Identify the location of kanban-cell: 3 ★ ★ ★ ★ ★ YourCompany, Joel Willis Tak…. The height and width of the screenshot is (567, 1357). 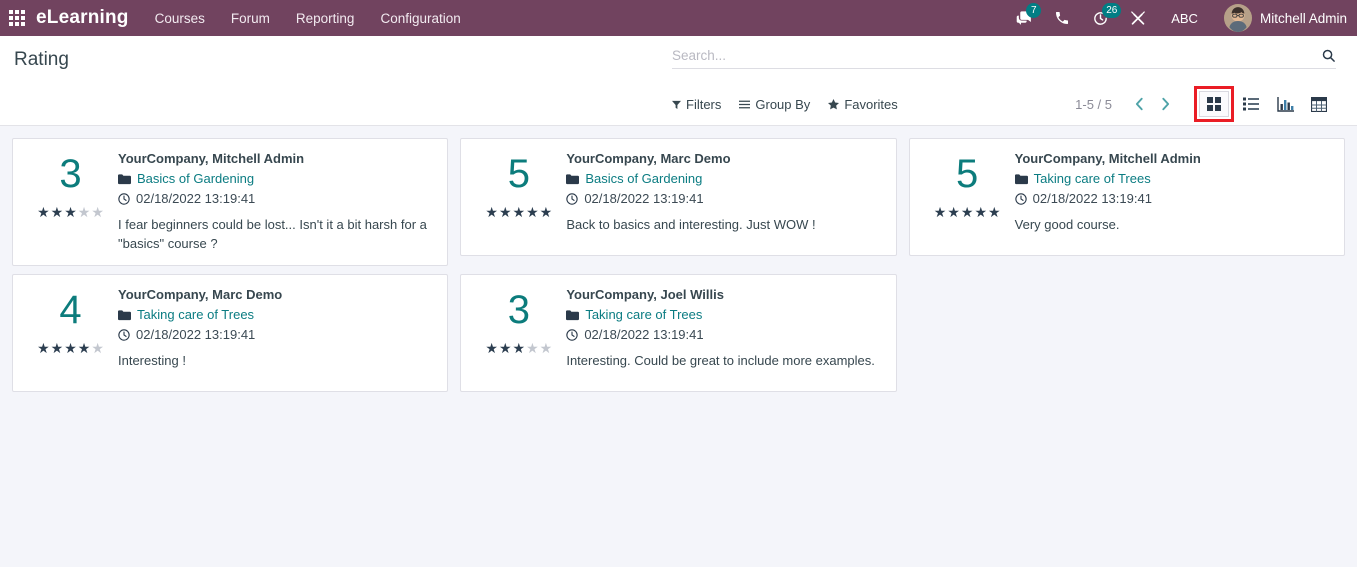
(678, 333).